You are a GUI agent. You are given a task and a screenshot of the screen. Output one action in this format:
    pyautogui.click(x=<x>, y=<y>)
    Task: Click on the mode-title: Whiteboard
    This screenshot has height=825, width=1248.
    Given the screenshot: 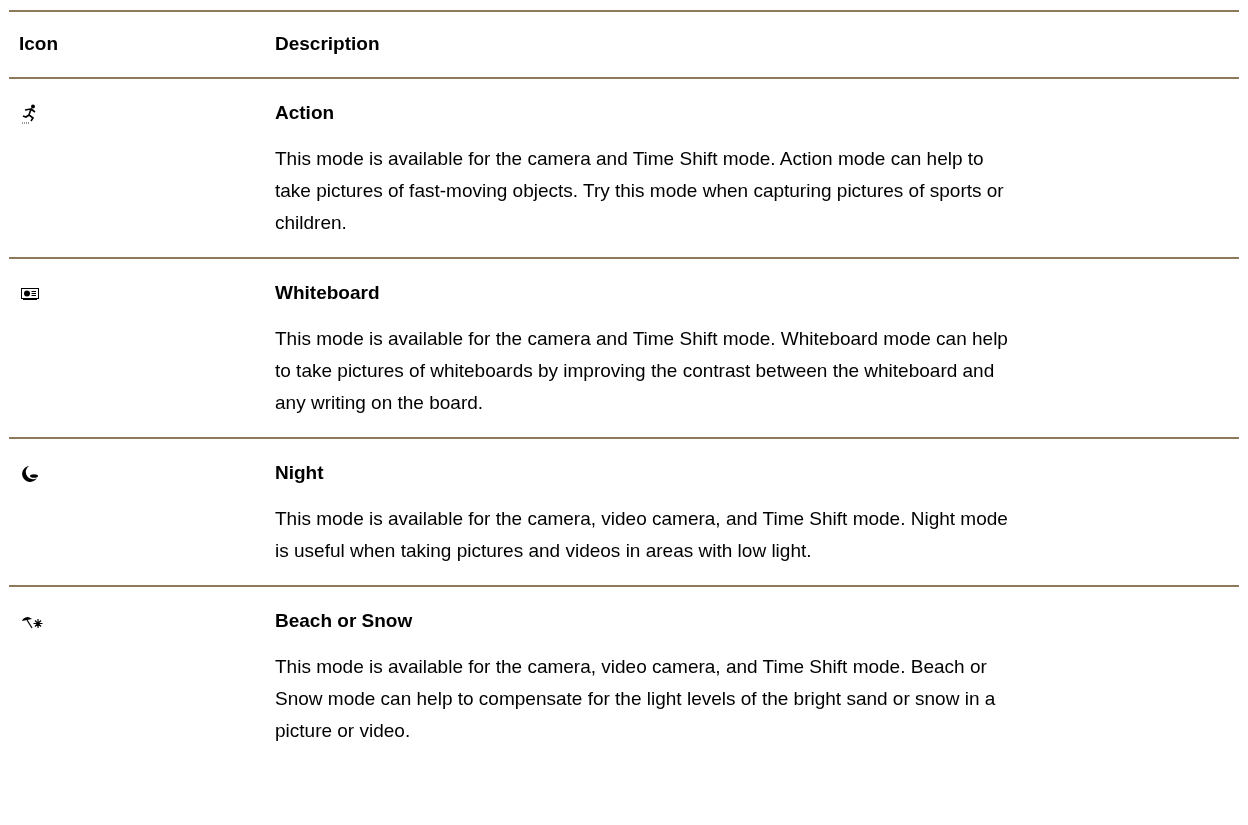 What is the action you would take?
    pyautogui.click(x=328, y=293)
    